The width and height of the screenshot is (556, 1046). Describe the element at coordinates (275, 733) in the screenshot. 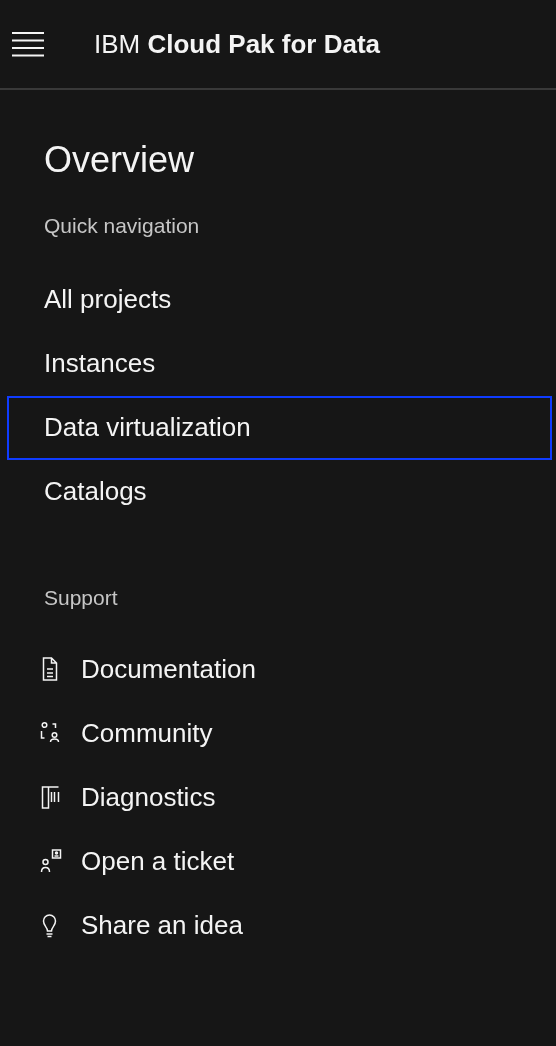

I see `support-link: Community` at that location.